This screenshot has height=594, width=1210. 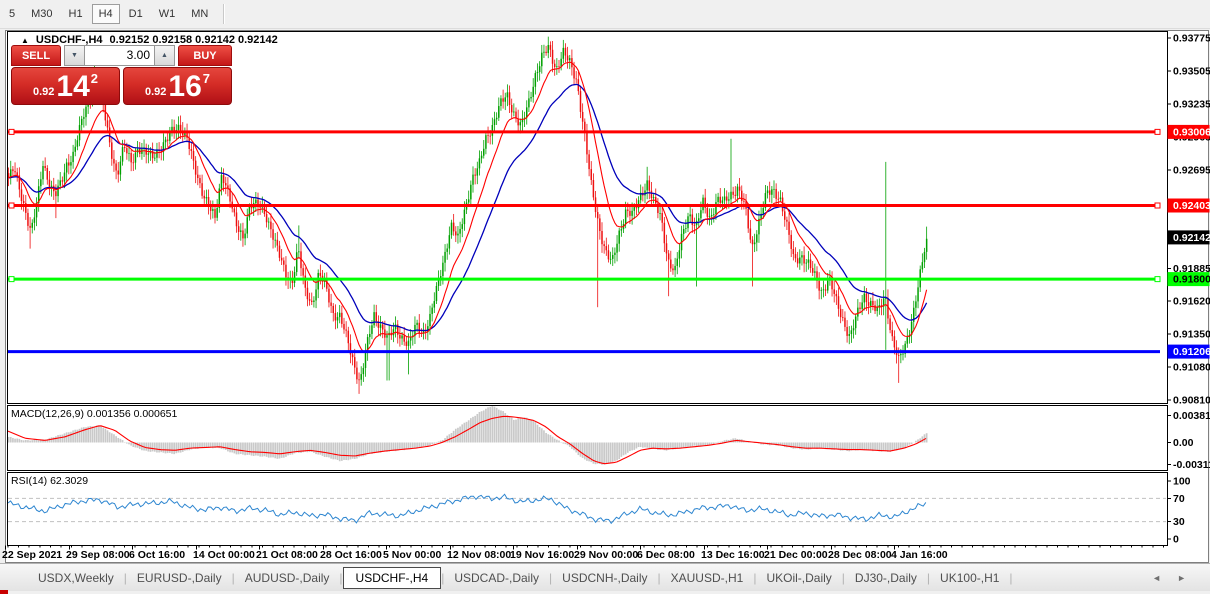 I want to click on buy-price-big: 16, so click(x=185, y=86).